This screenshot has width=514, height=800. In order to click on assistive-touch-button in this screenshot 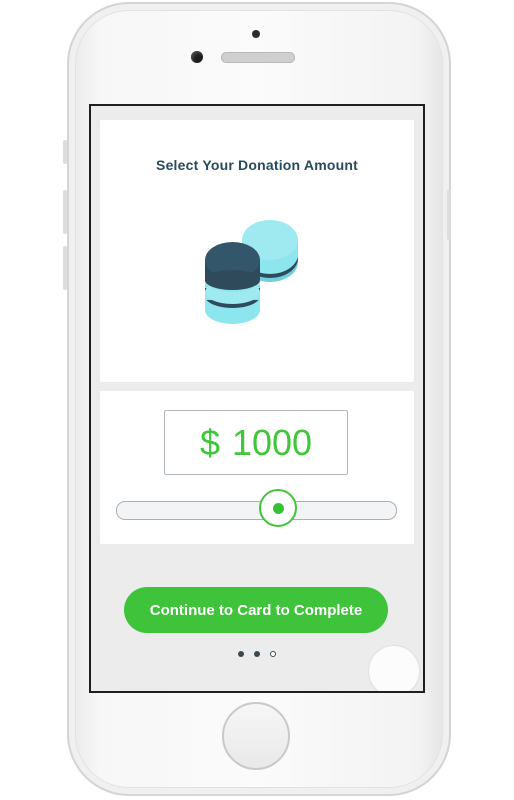, I will do `click(394, 668)`.